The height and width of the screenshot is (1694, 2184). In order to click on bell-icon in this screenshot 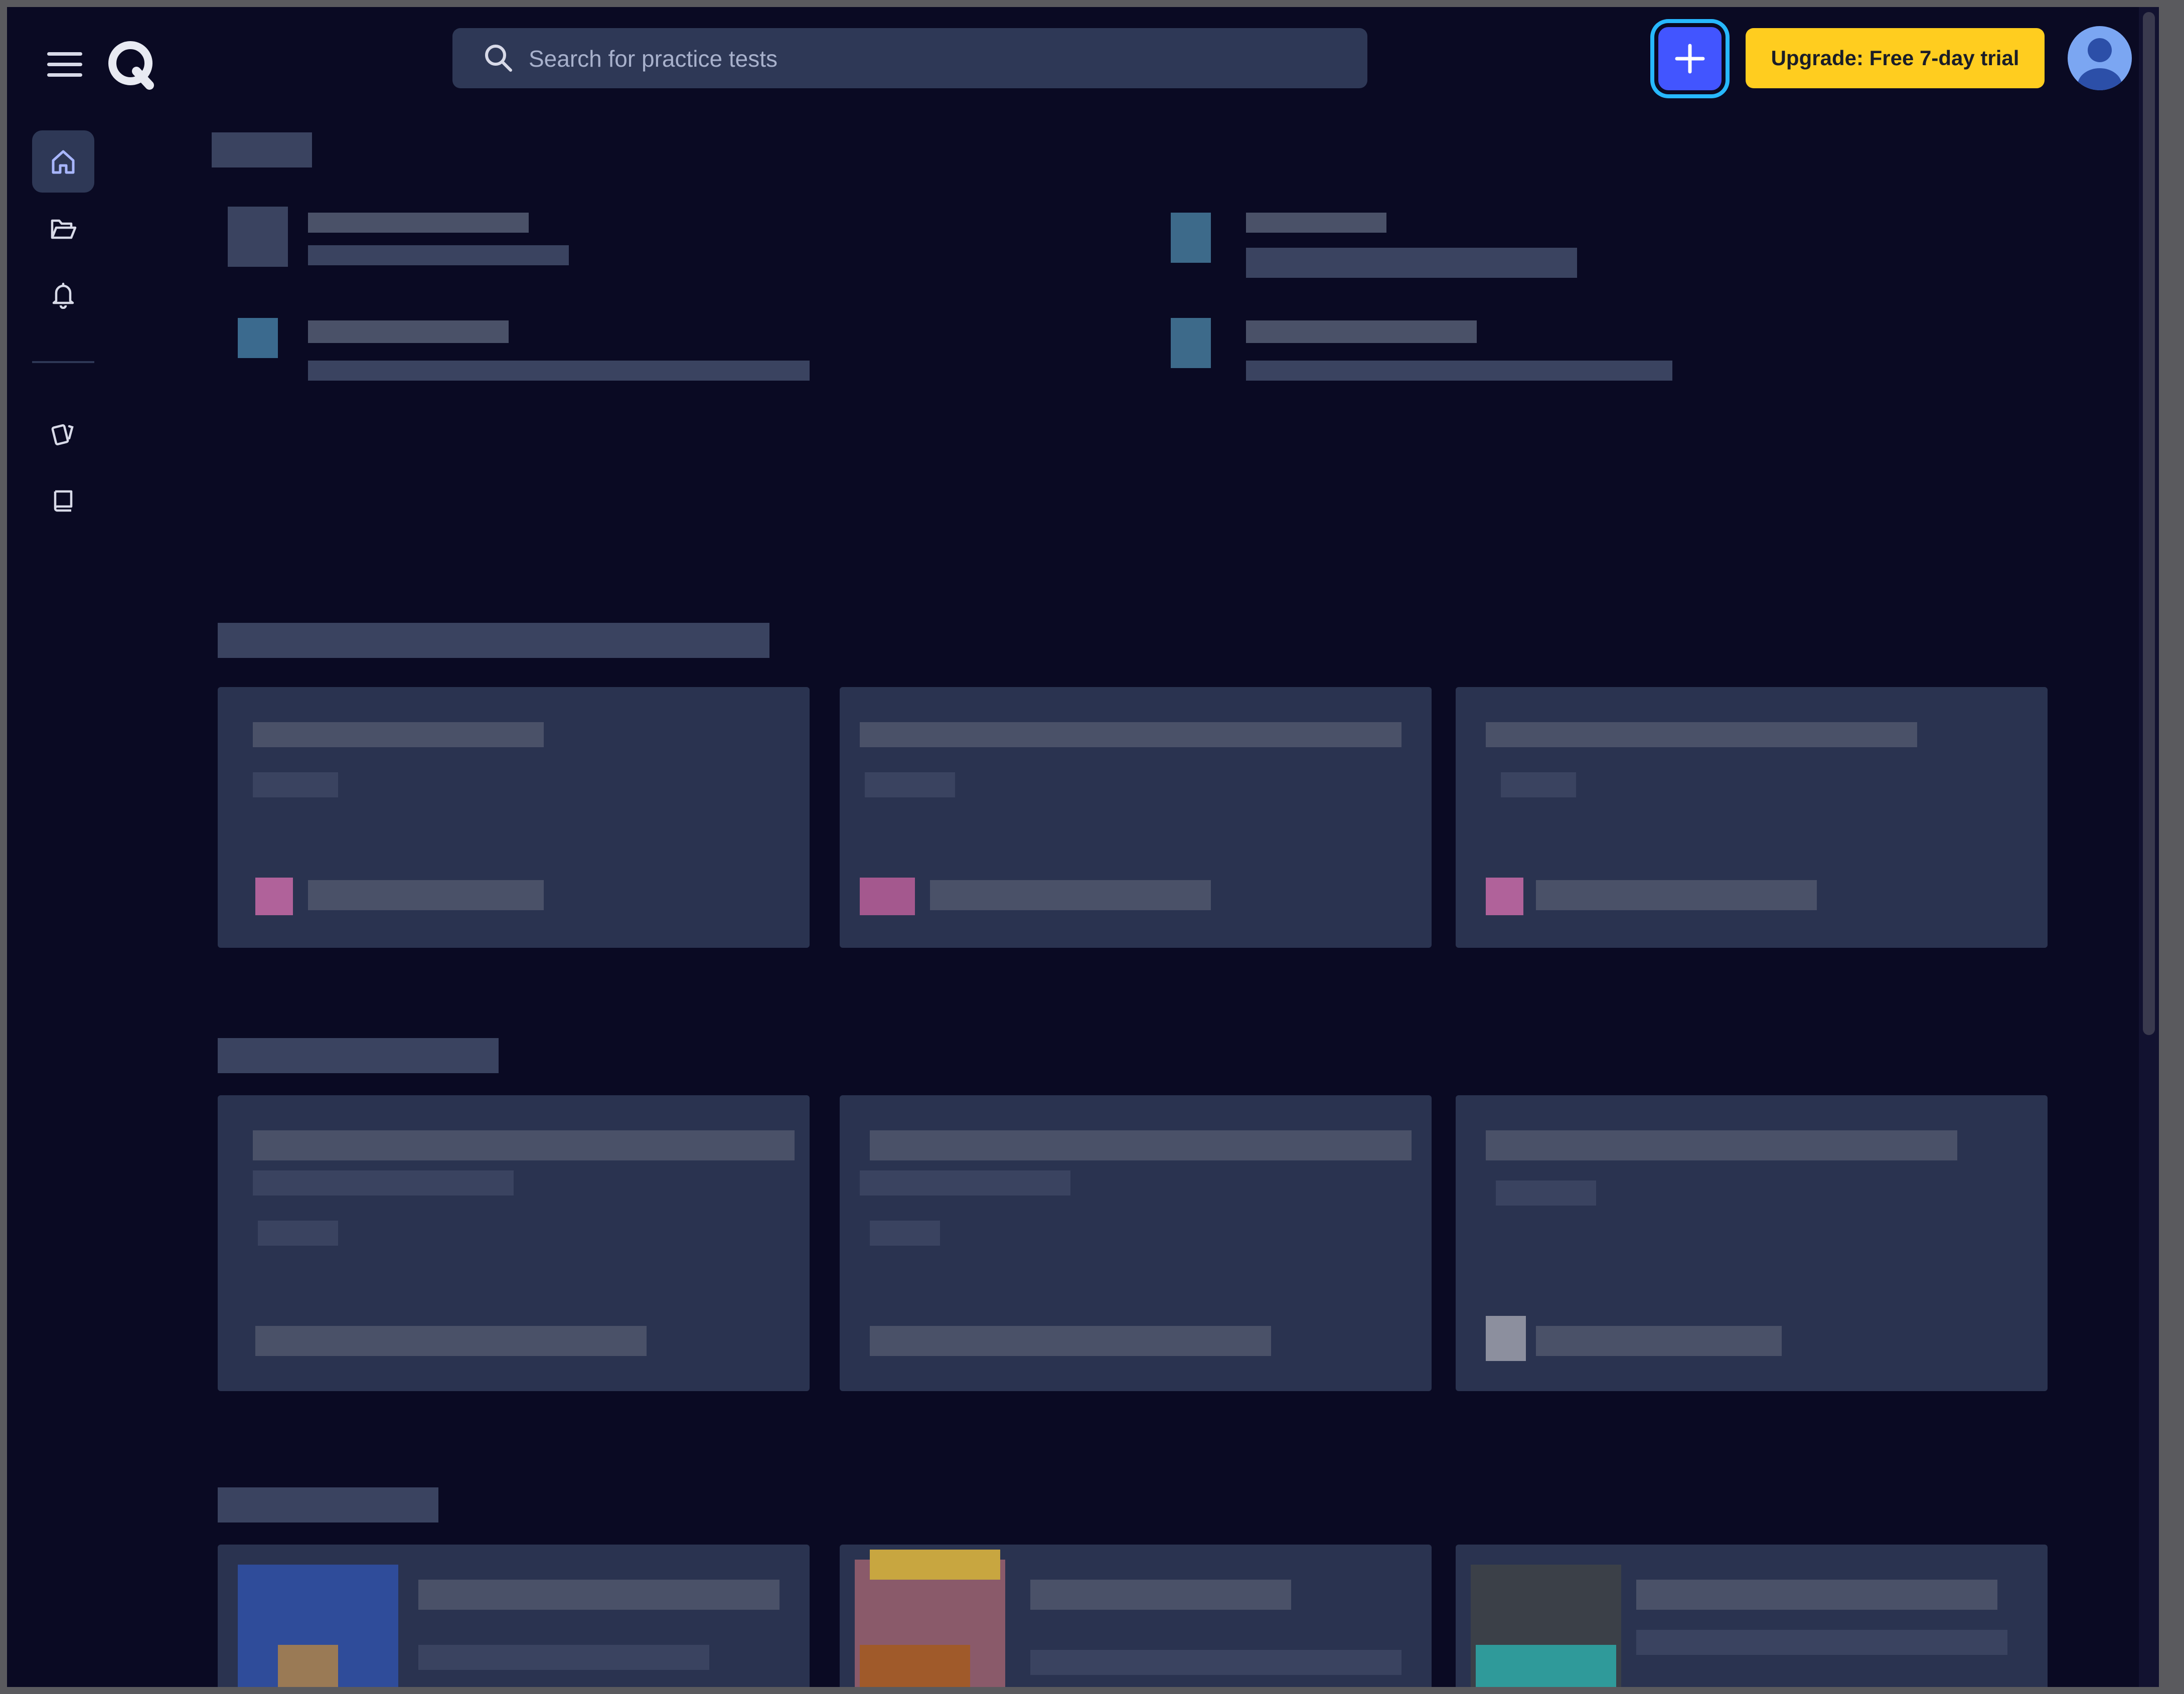, I will do `click(63, 295)`.